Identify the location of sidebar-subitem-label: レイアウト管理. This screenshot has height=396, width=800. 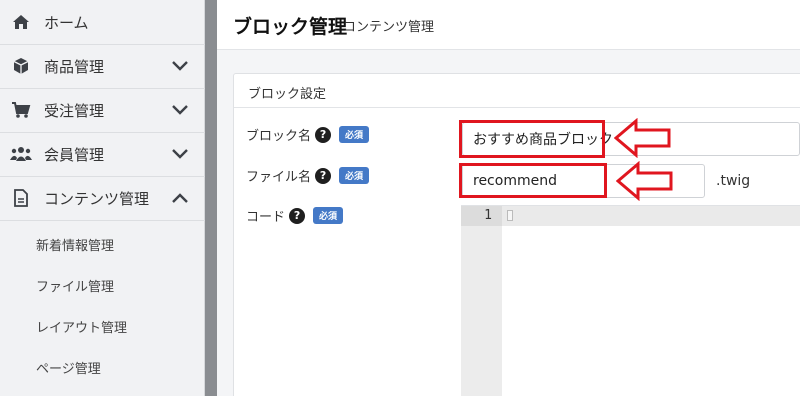
(82, 328).